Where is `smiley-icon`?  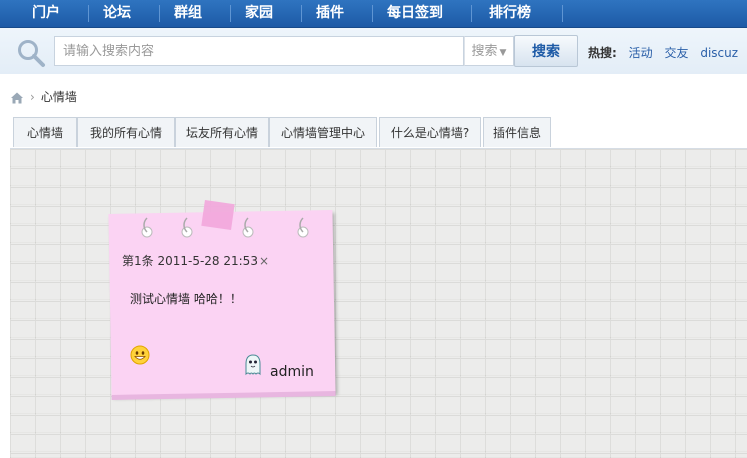
smiley-icon is located at coordinates (140, 355).